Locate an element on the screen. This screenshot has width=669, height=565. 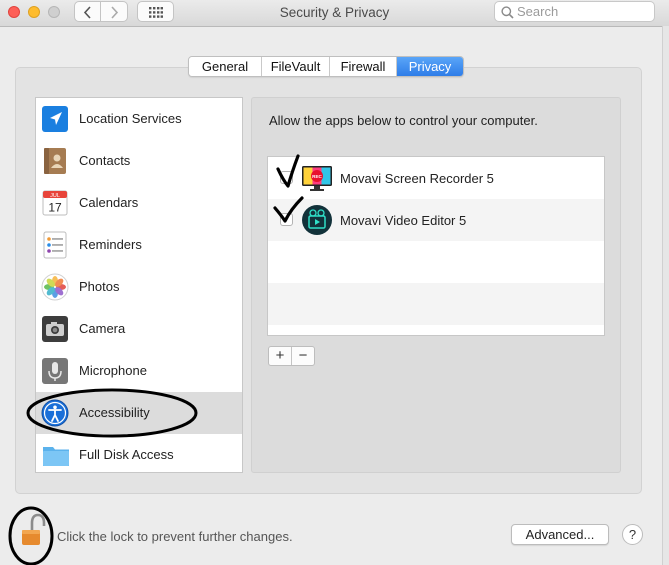
help-button: ? is located at coordinates (632, 534).